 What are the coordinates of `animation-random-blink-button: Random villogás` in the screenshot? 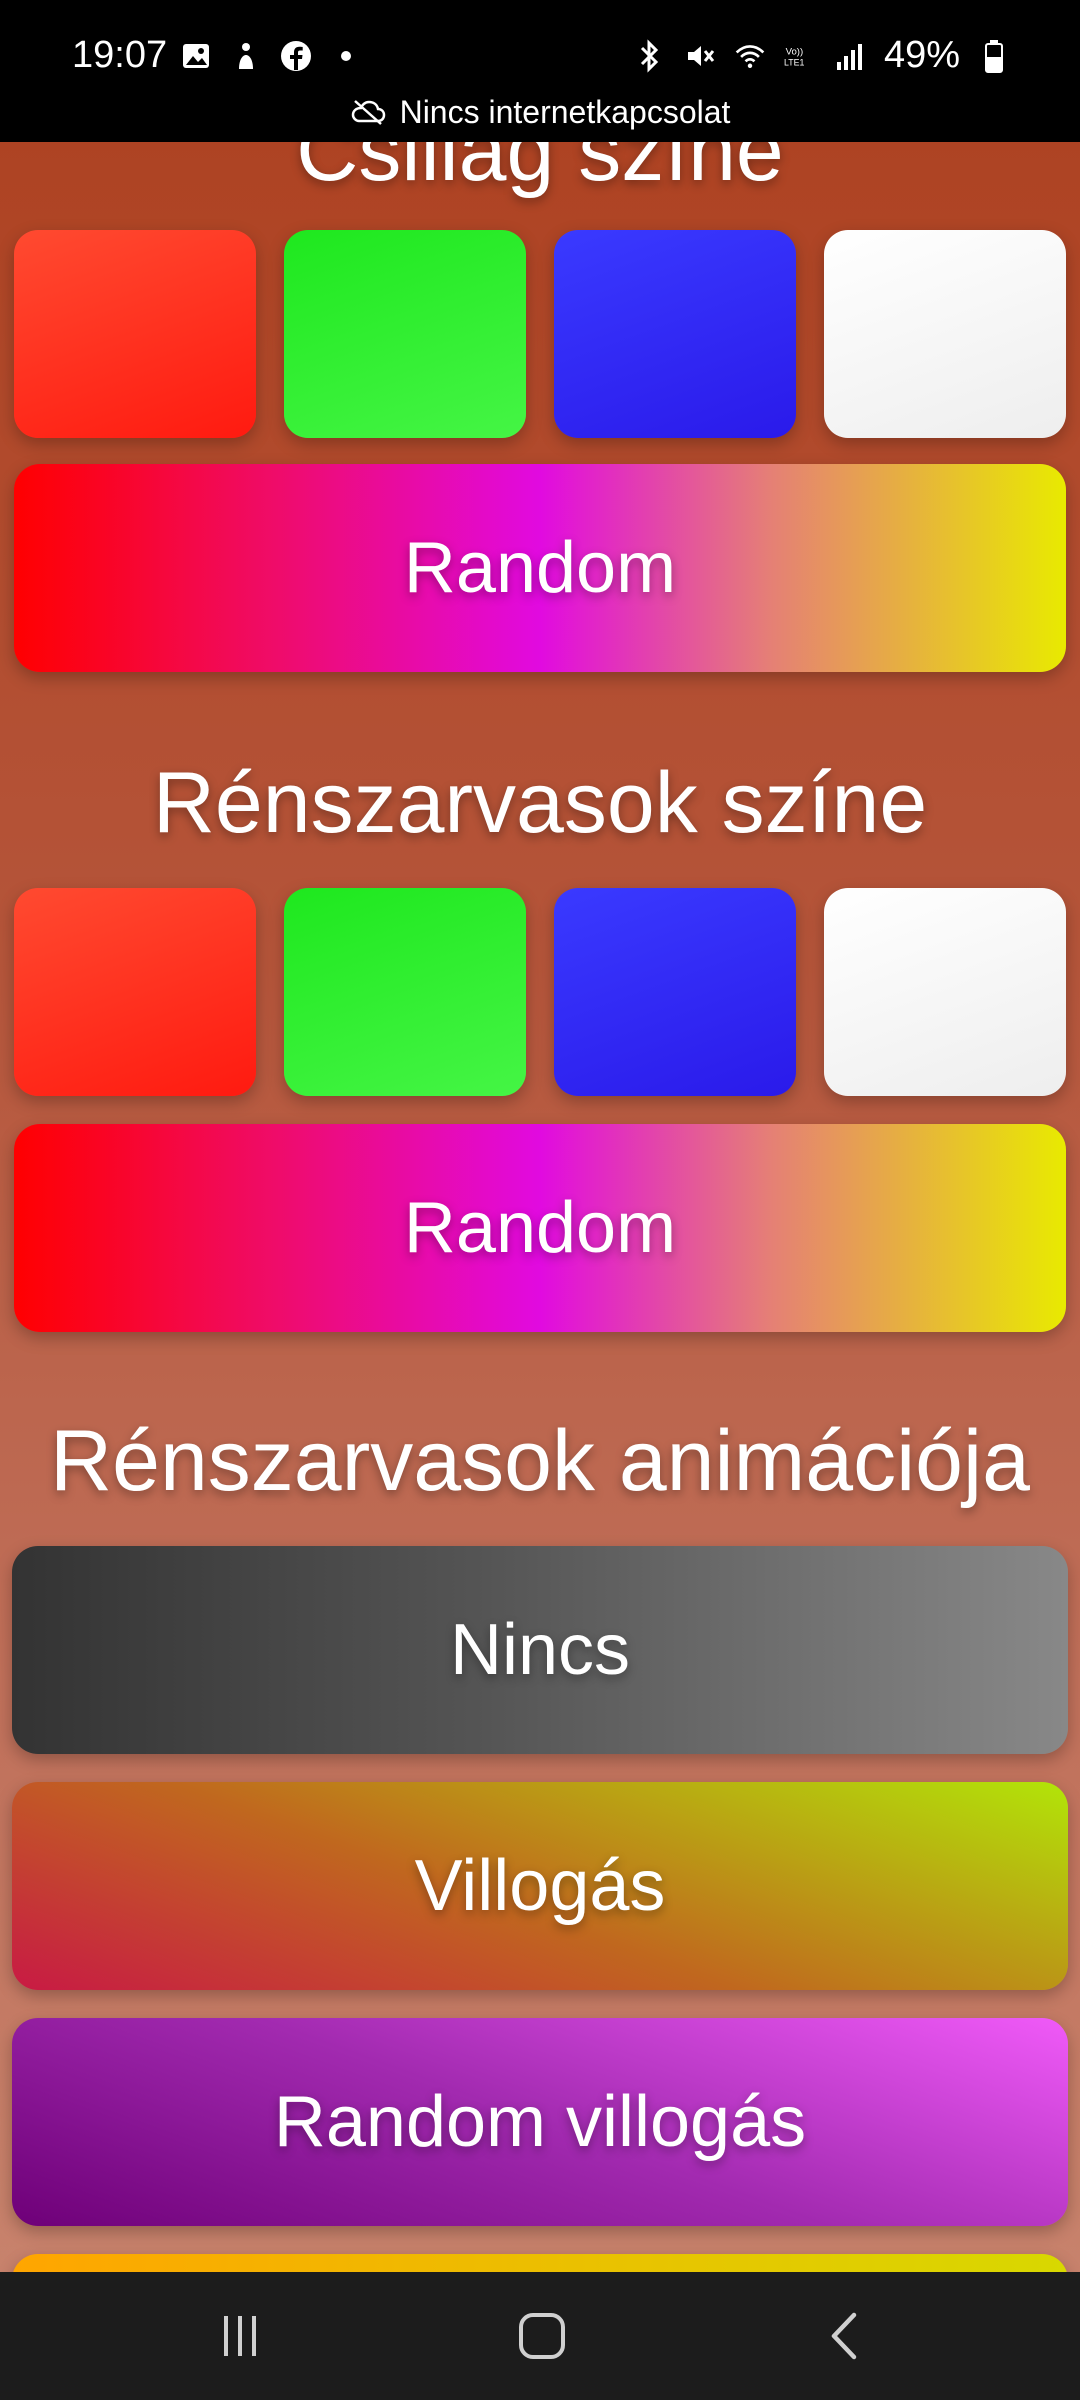 It's located at (540, 2122).